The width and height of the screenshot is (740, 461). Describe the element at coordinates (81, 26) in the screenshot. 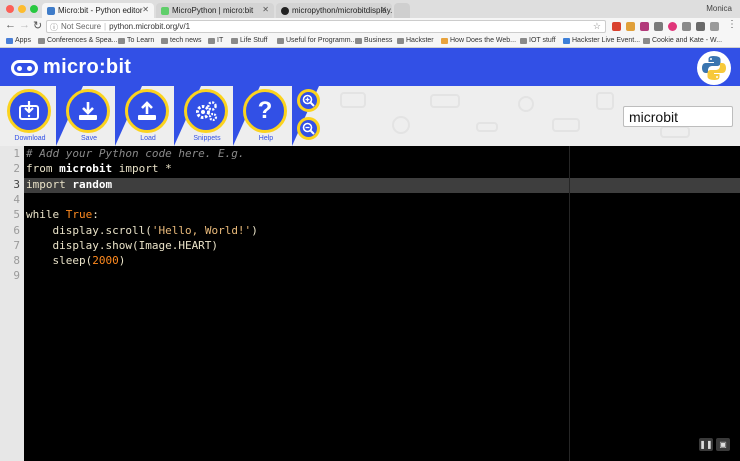

I see `security-label: Not Secure` at that location.